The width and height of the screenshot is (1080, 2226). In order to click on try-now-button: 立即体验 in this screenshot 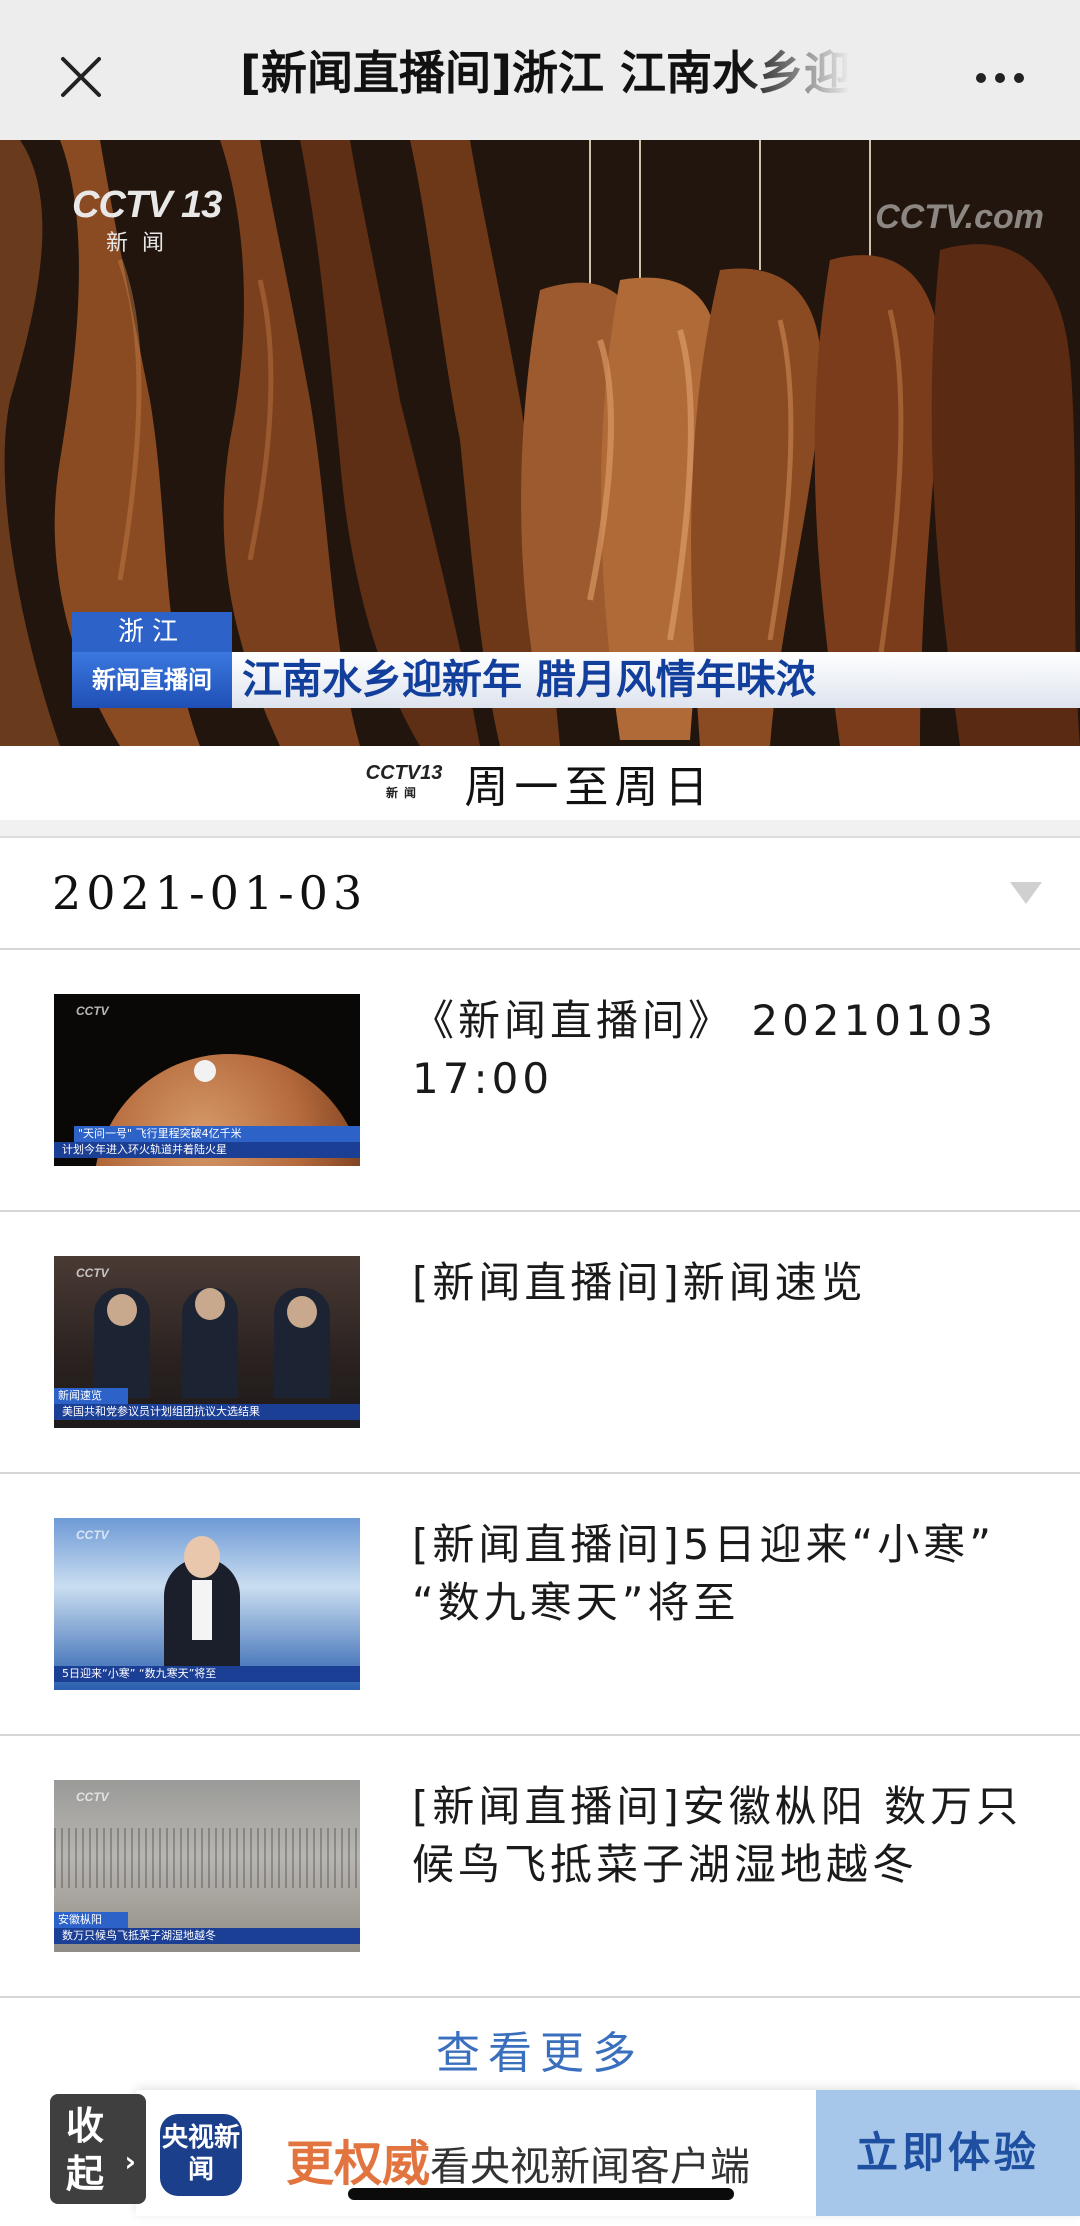, I will do `click(948, 2153)`.